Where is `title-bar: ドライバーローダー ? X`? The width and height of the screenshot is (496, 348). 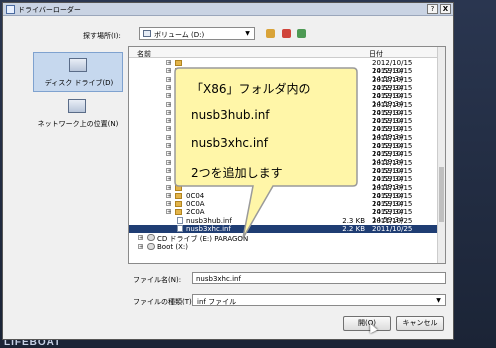 title-bar: ドライバーローダー ? X is located at coordinates (228, 9).